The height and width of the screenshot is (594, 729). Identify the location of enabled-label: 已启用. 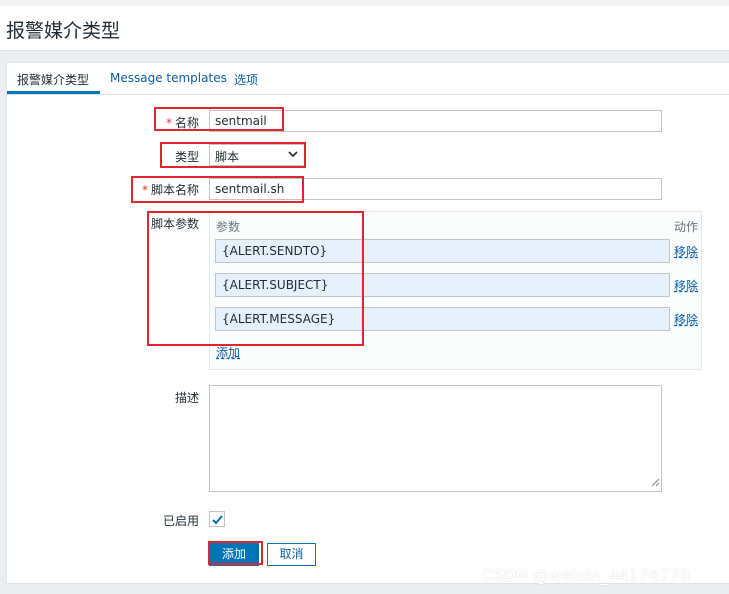
(180, 521).